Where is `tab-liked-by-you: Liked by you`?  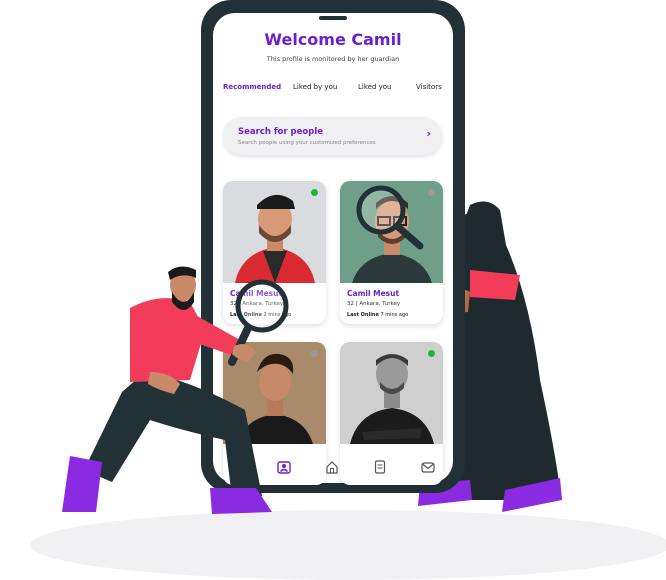 tab-liked-by-you: Liked by you is located at coordinates (315, 87).